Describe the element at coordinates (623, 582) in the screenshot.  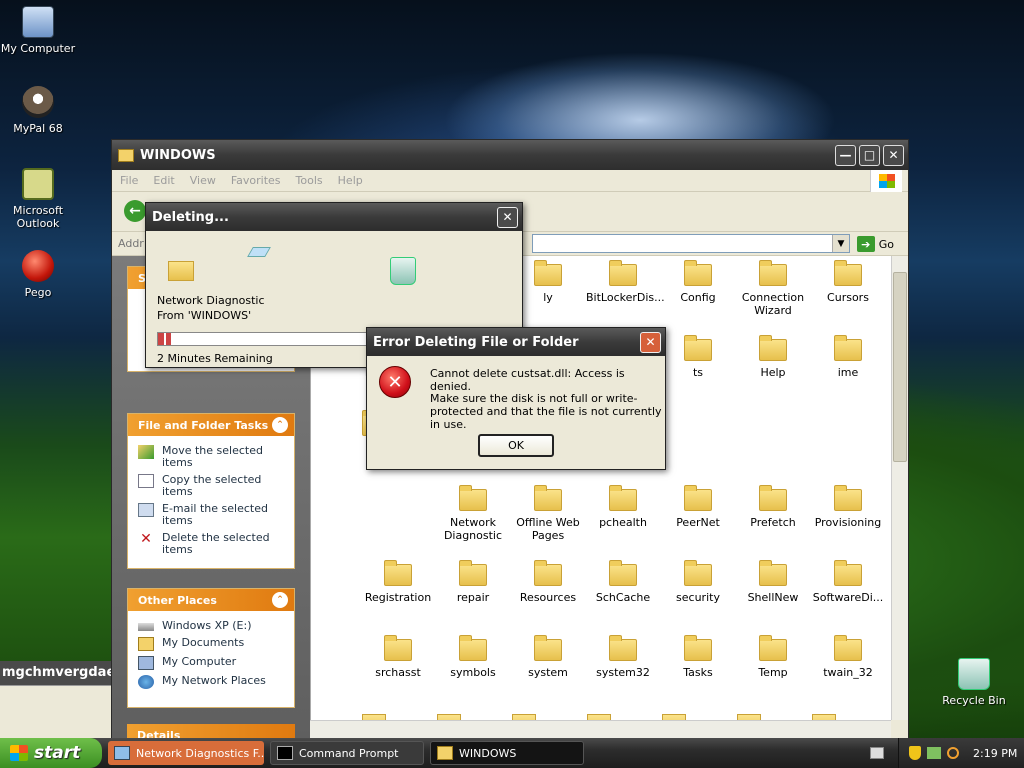
I see `folder-item: SchCache` at that location.